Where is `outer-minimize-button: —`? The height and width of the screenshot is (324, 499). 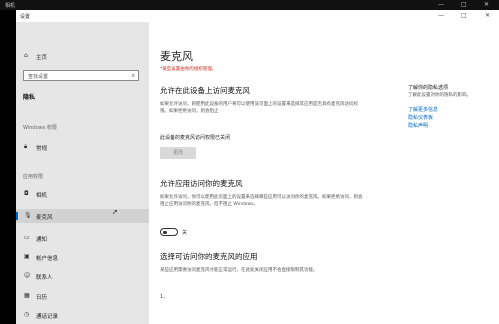
outer-minimize-button: — is located at coordinates (441, 4).